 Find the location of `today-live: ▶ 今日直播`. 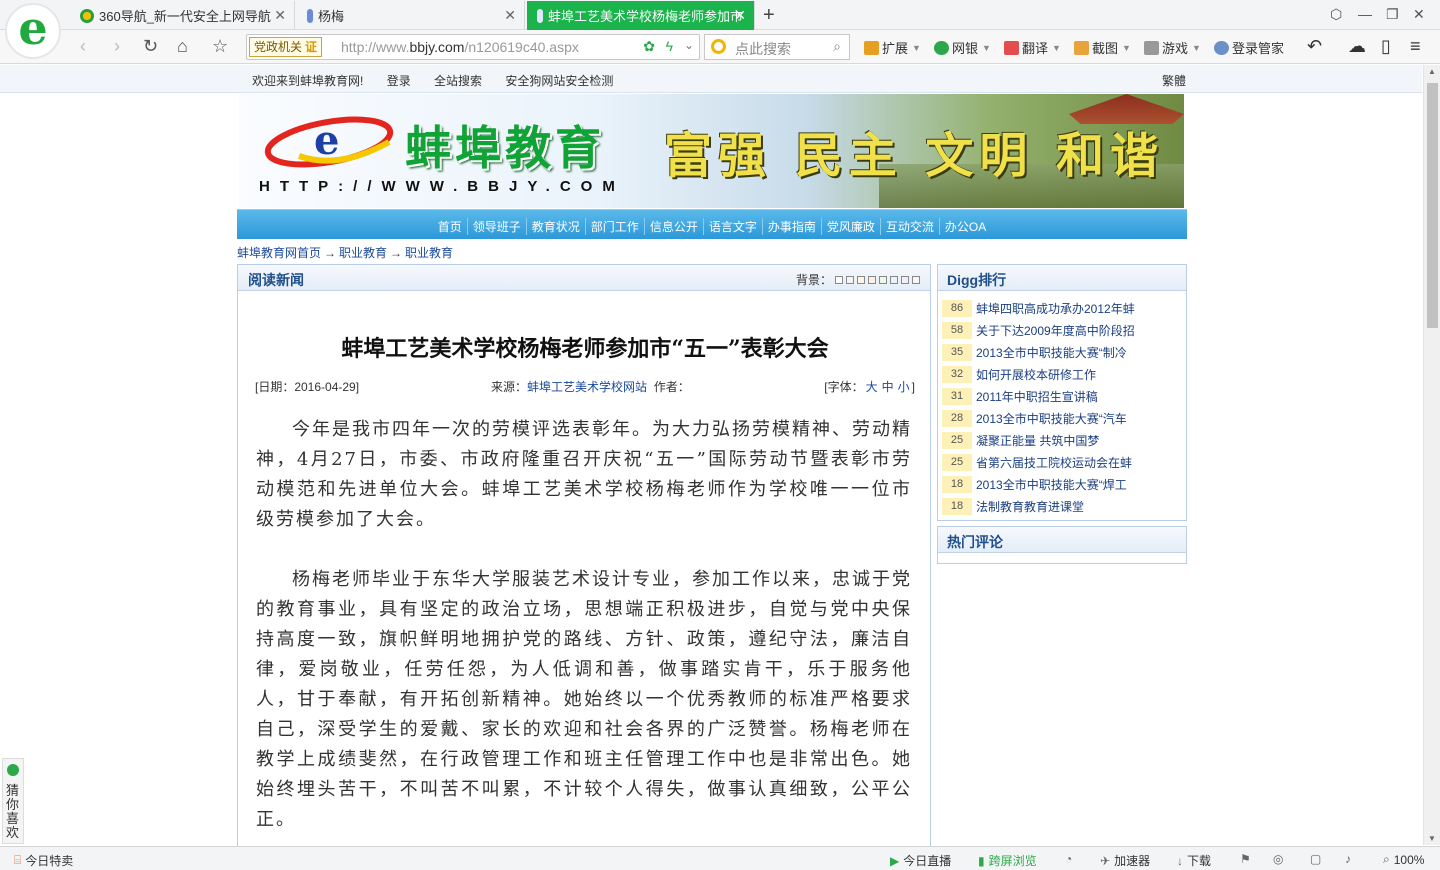

today-live: ▶ 今日直播 is located at coordinates (920, 860).